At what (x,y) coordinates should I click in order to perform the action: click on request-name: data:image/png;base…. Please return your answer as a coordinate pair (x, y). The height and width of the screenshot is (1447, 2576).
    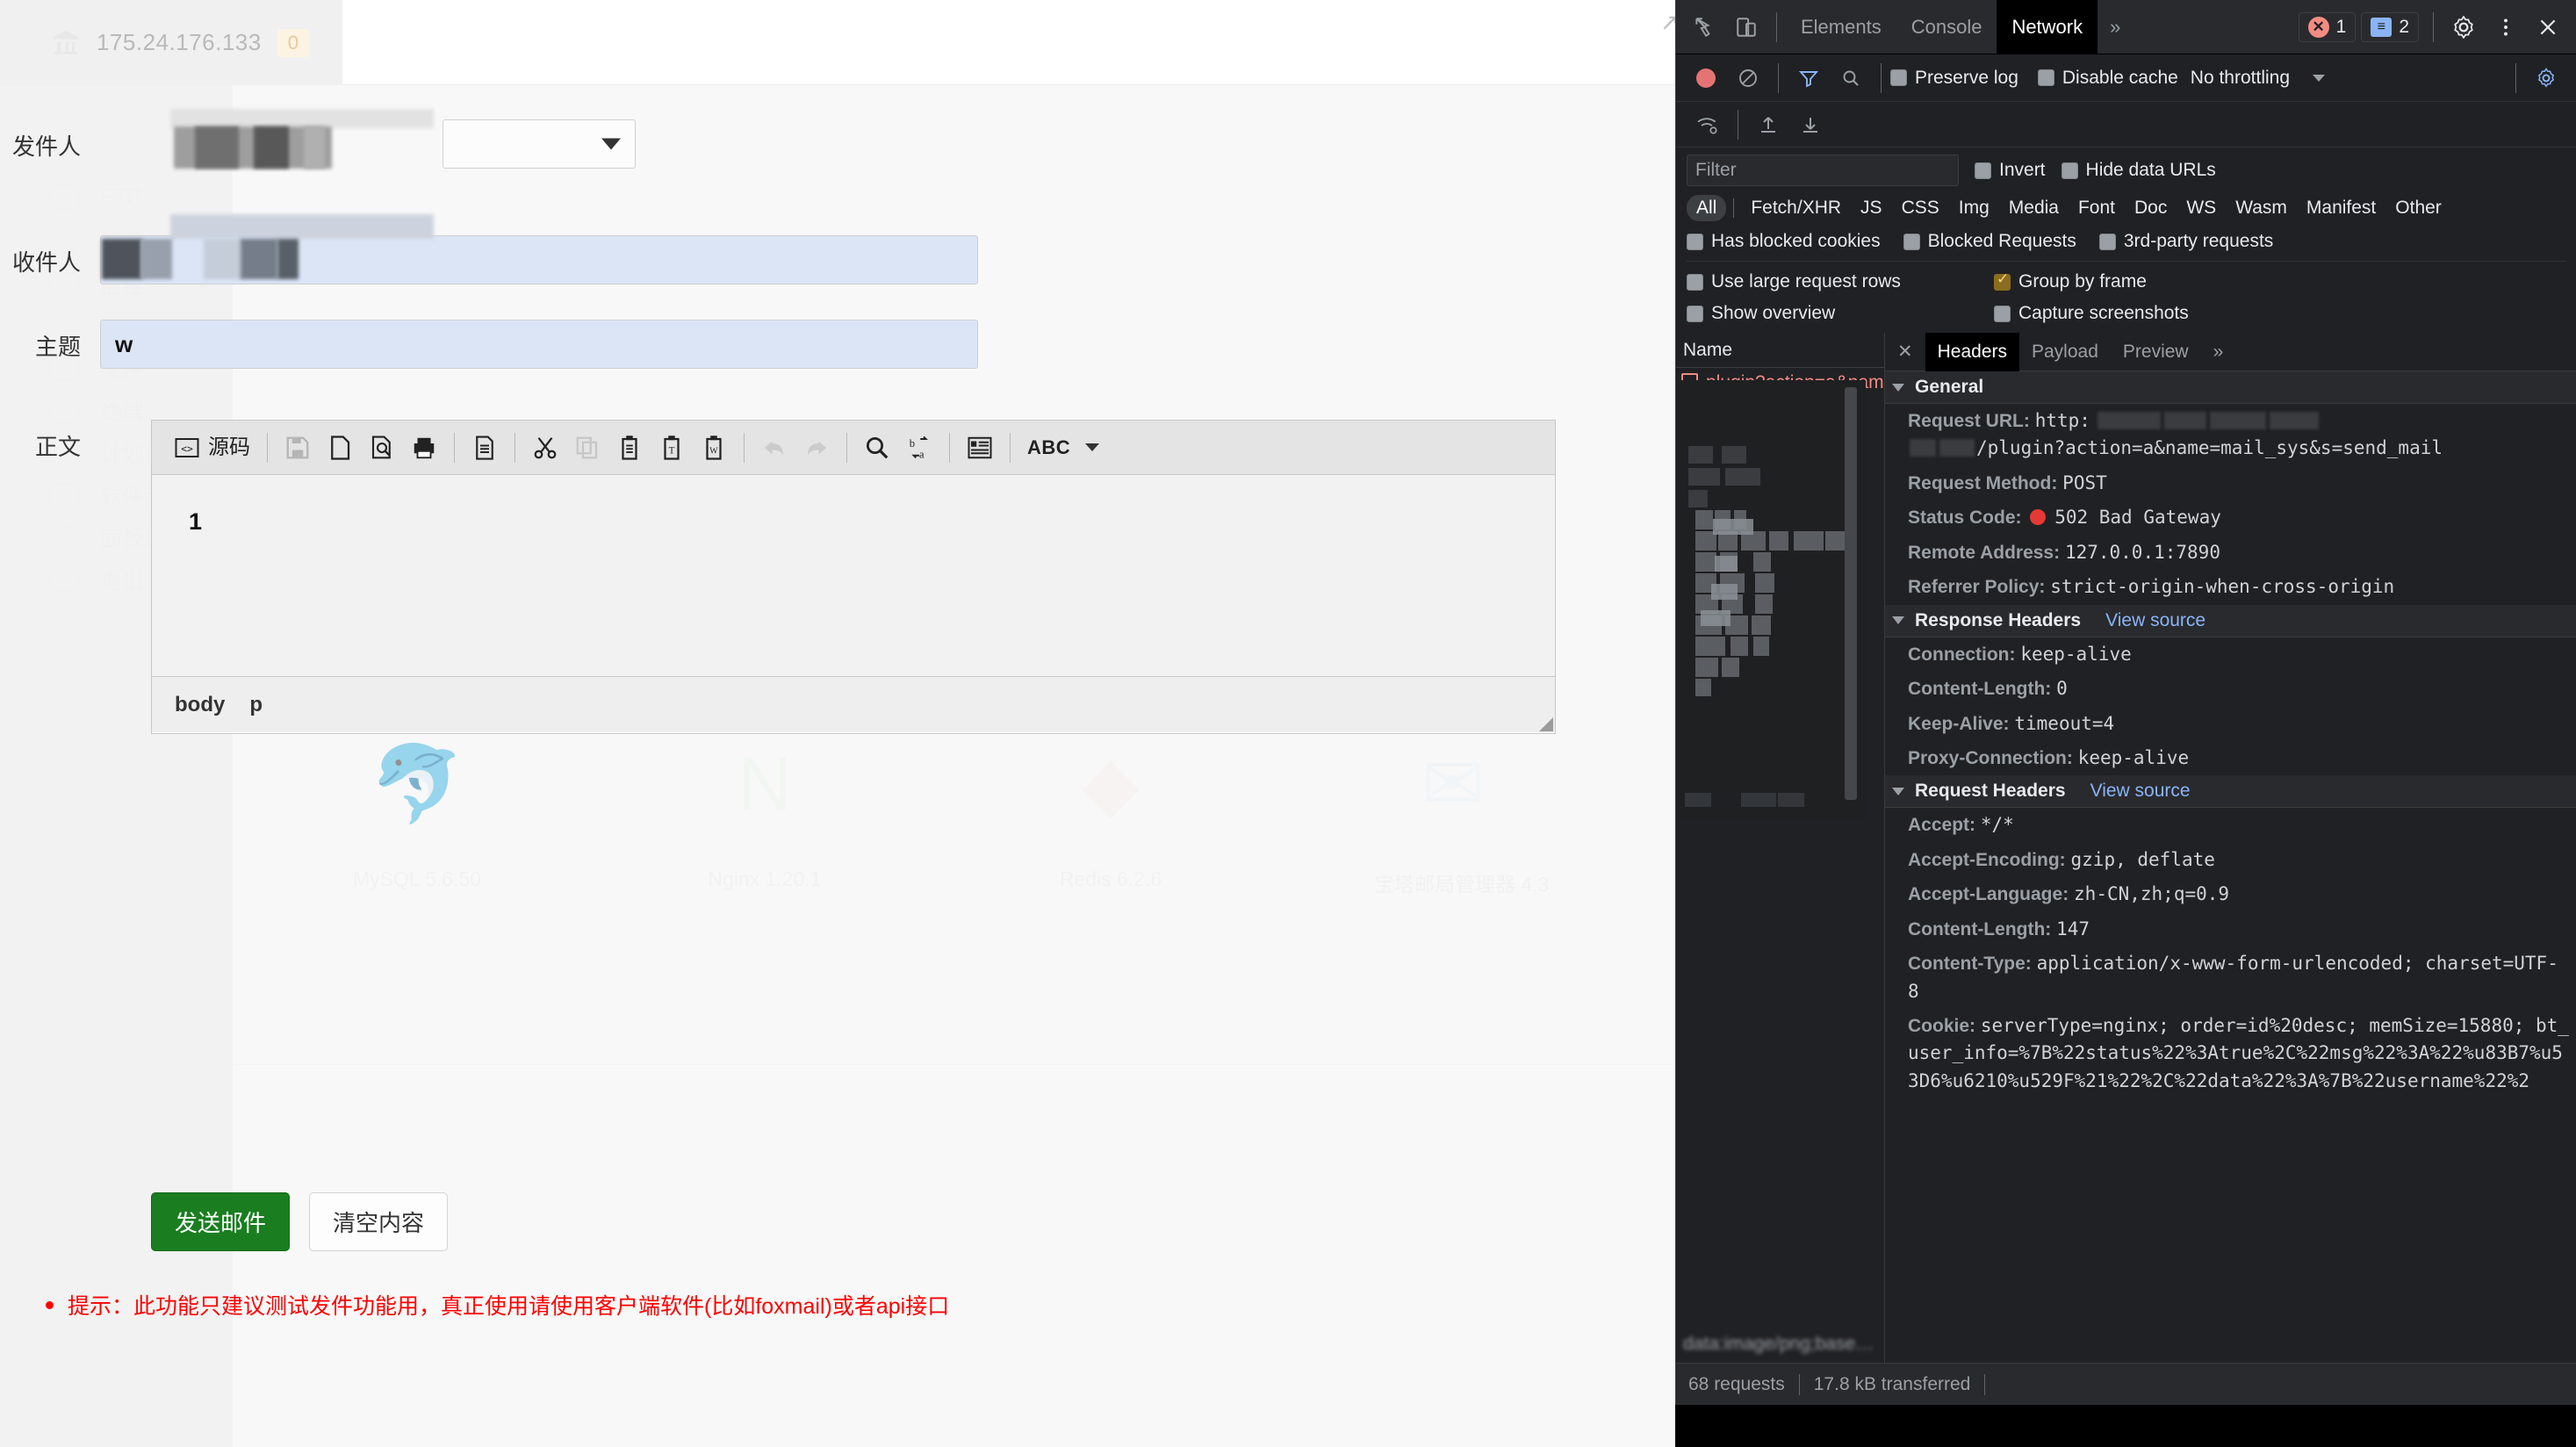
    Looking at the image, I should click on (1778, 1344).